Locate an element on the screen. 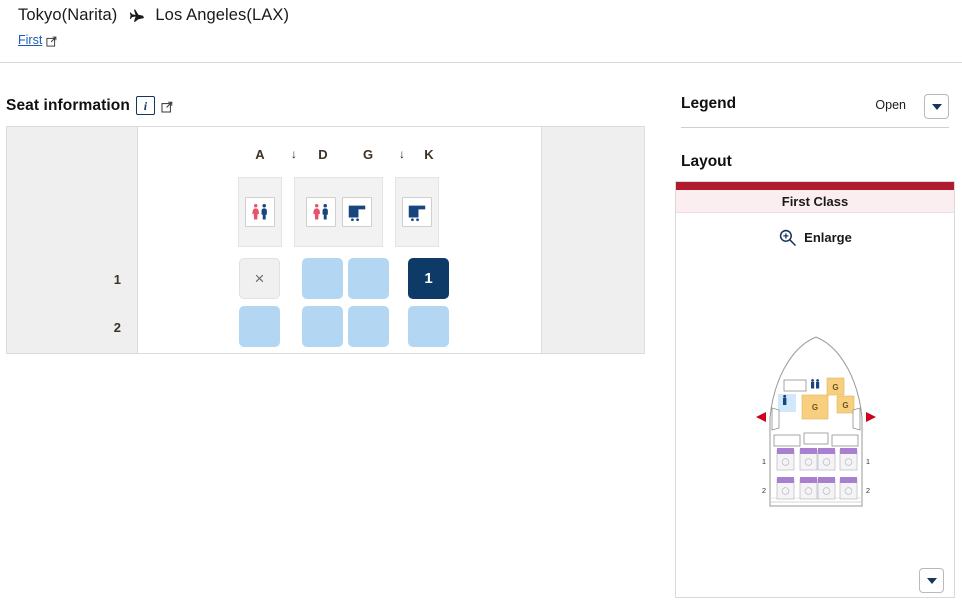 Image resolution: width=962 pixels, height=614 pixels. seat-2G is located at coordinates (368, 326).